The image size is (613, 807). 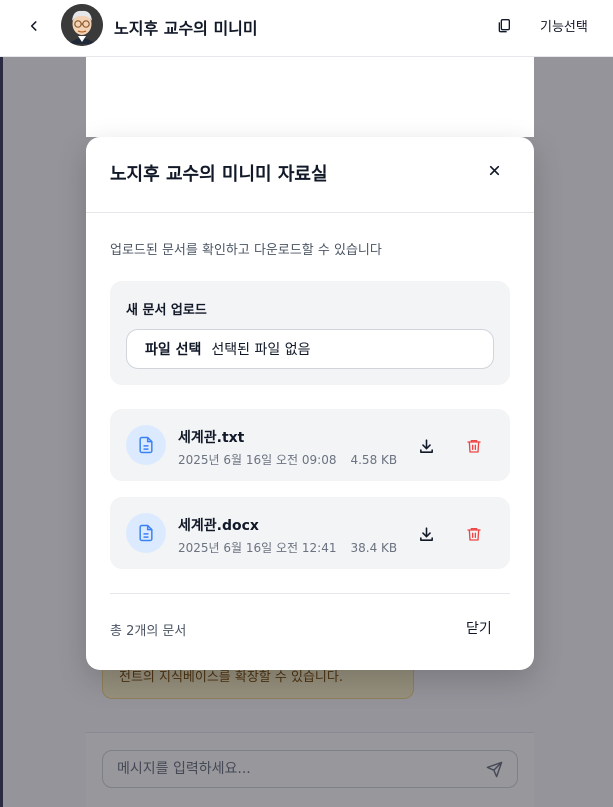 I want to click on close-icon, so click(x=494, y=170).